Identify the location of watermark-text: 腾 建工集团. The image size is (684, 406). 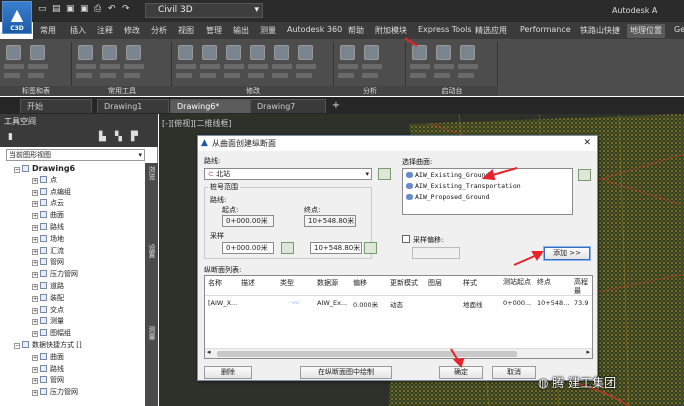
(584, 383).